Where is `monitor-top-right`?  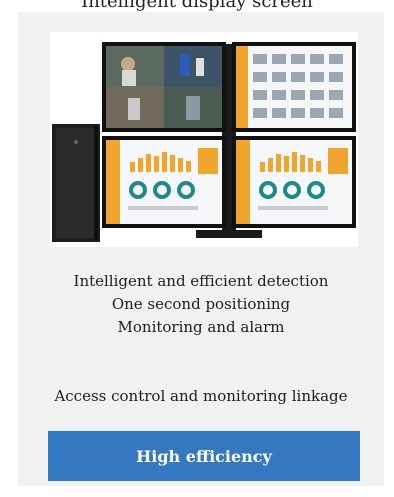 monitor-top-right is located at coordinates (294, 87).